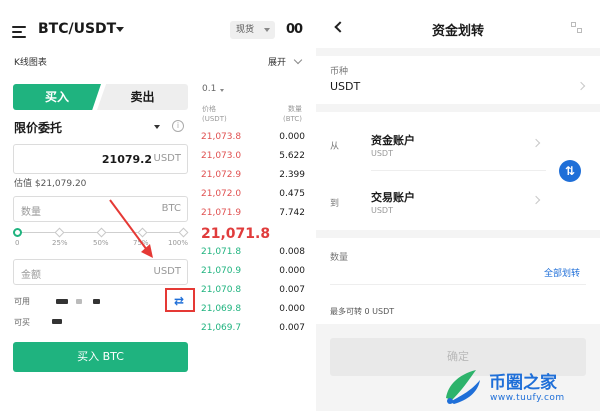 The width and height of the screenshot is (600, 411). I want to click on price-header-unit: (USDT), so click(214, 119).